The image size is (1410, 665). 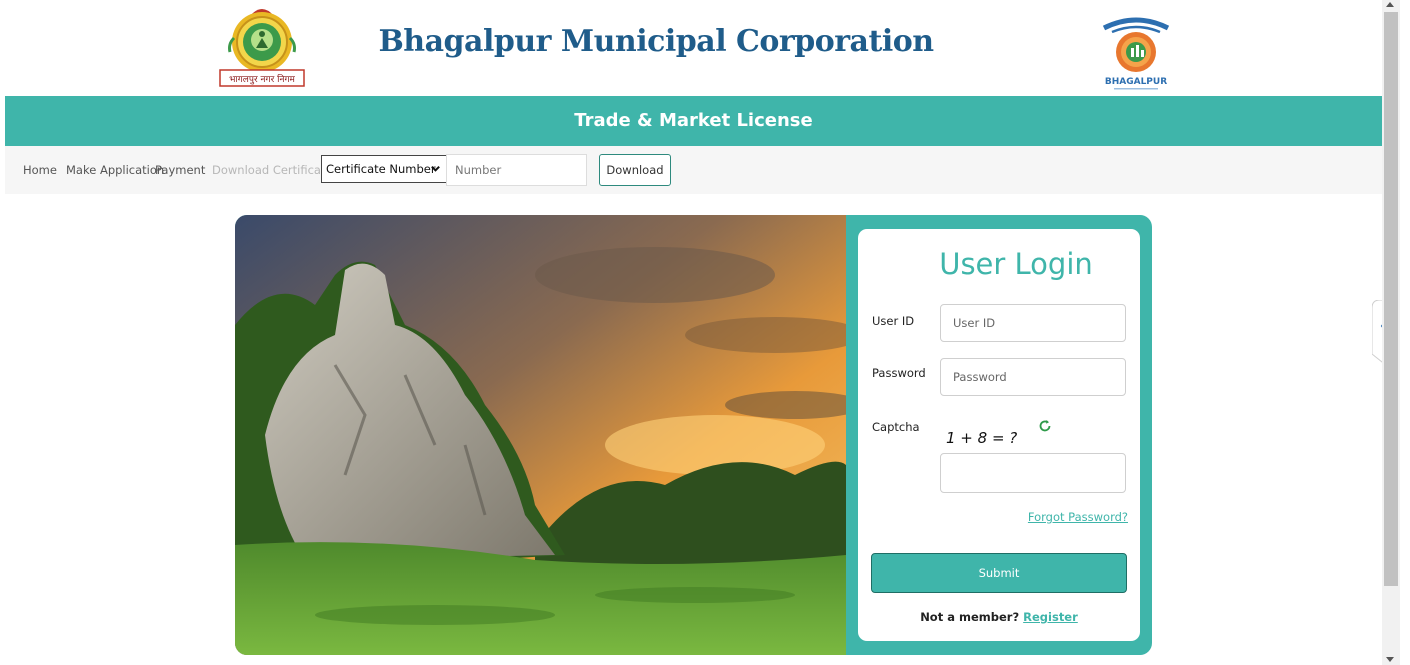 What do you see at coordinates (1078, 517) in the screenshot?
I see `forgot-password-link: Forgot Password?` at bounding box center [1078, 517].